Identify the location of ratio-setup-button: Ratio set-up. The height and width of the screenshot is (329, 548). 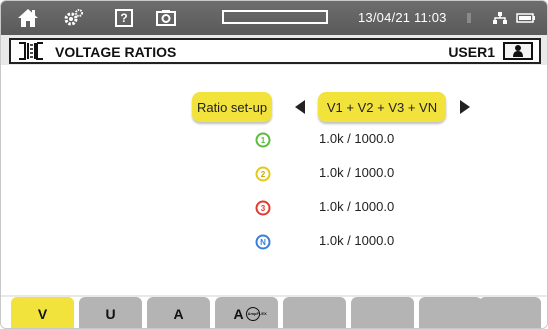
(232, 107).